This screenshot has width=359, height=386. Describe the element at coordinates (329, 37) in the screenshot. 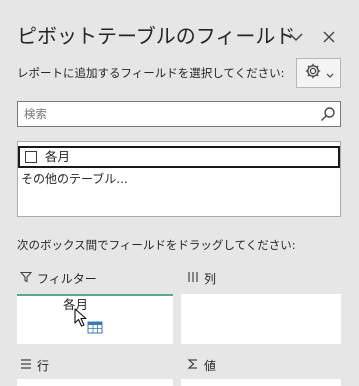

I see `close-icon` at that location.